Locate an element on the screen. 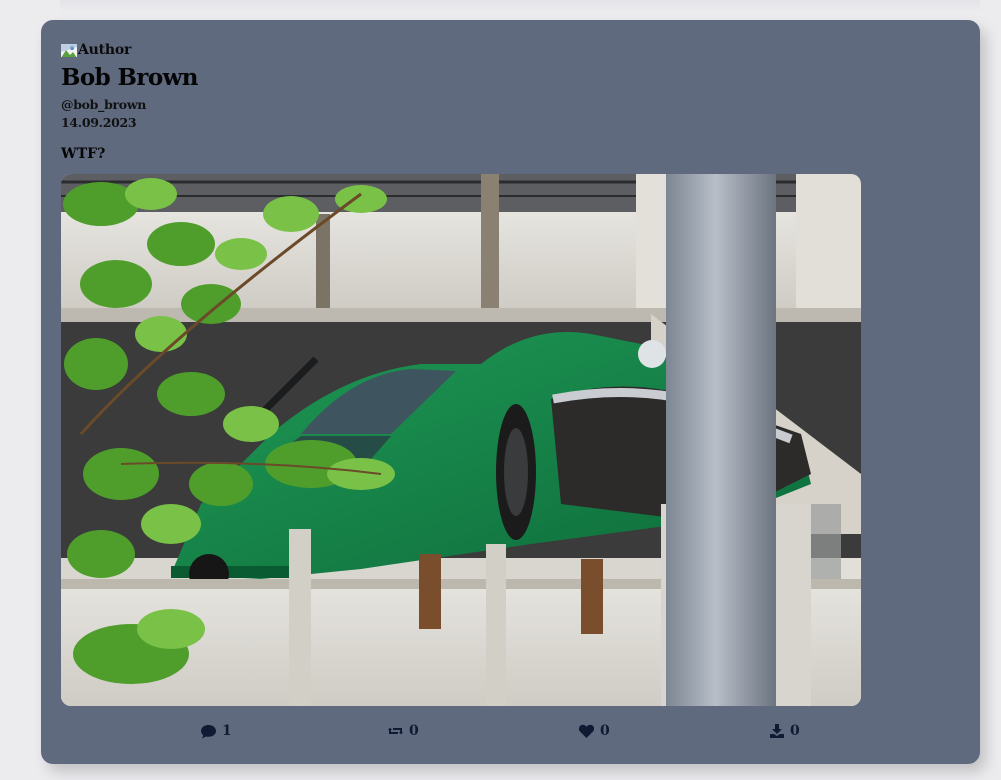 This screenshot has width=1001, height=780. post-actions-bar: 1 0 0 0 is located at coordinates (510, 734).